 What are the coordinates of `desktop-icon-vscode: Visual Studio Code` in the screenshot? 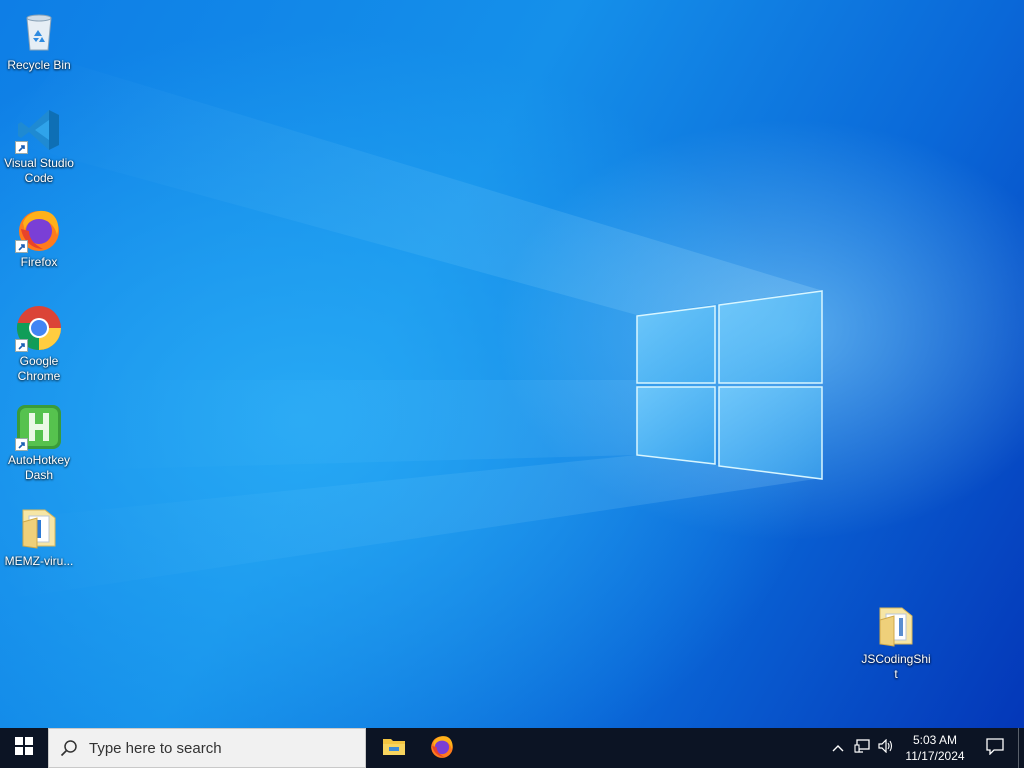 It's located at (39, 146).